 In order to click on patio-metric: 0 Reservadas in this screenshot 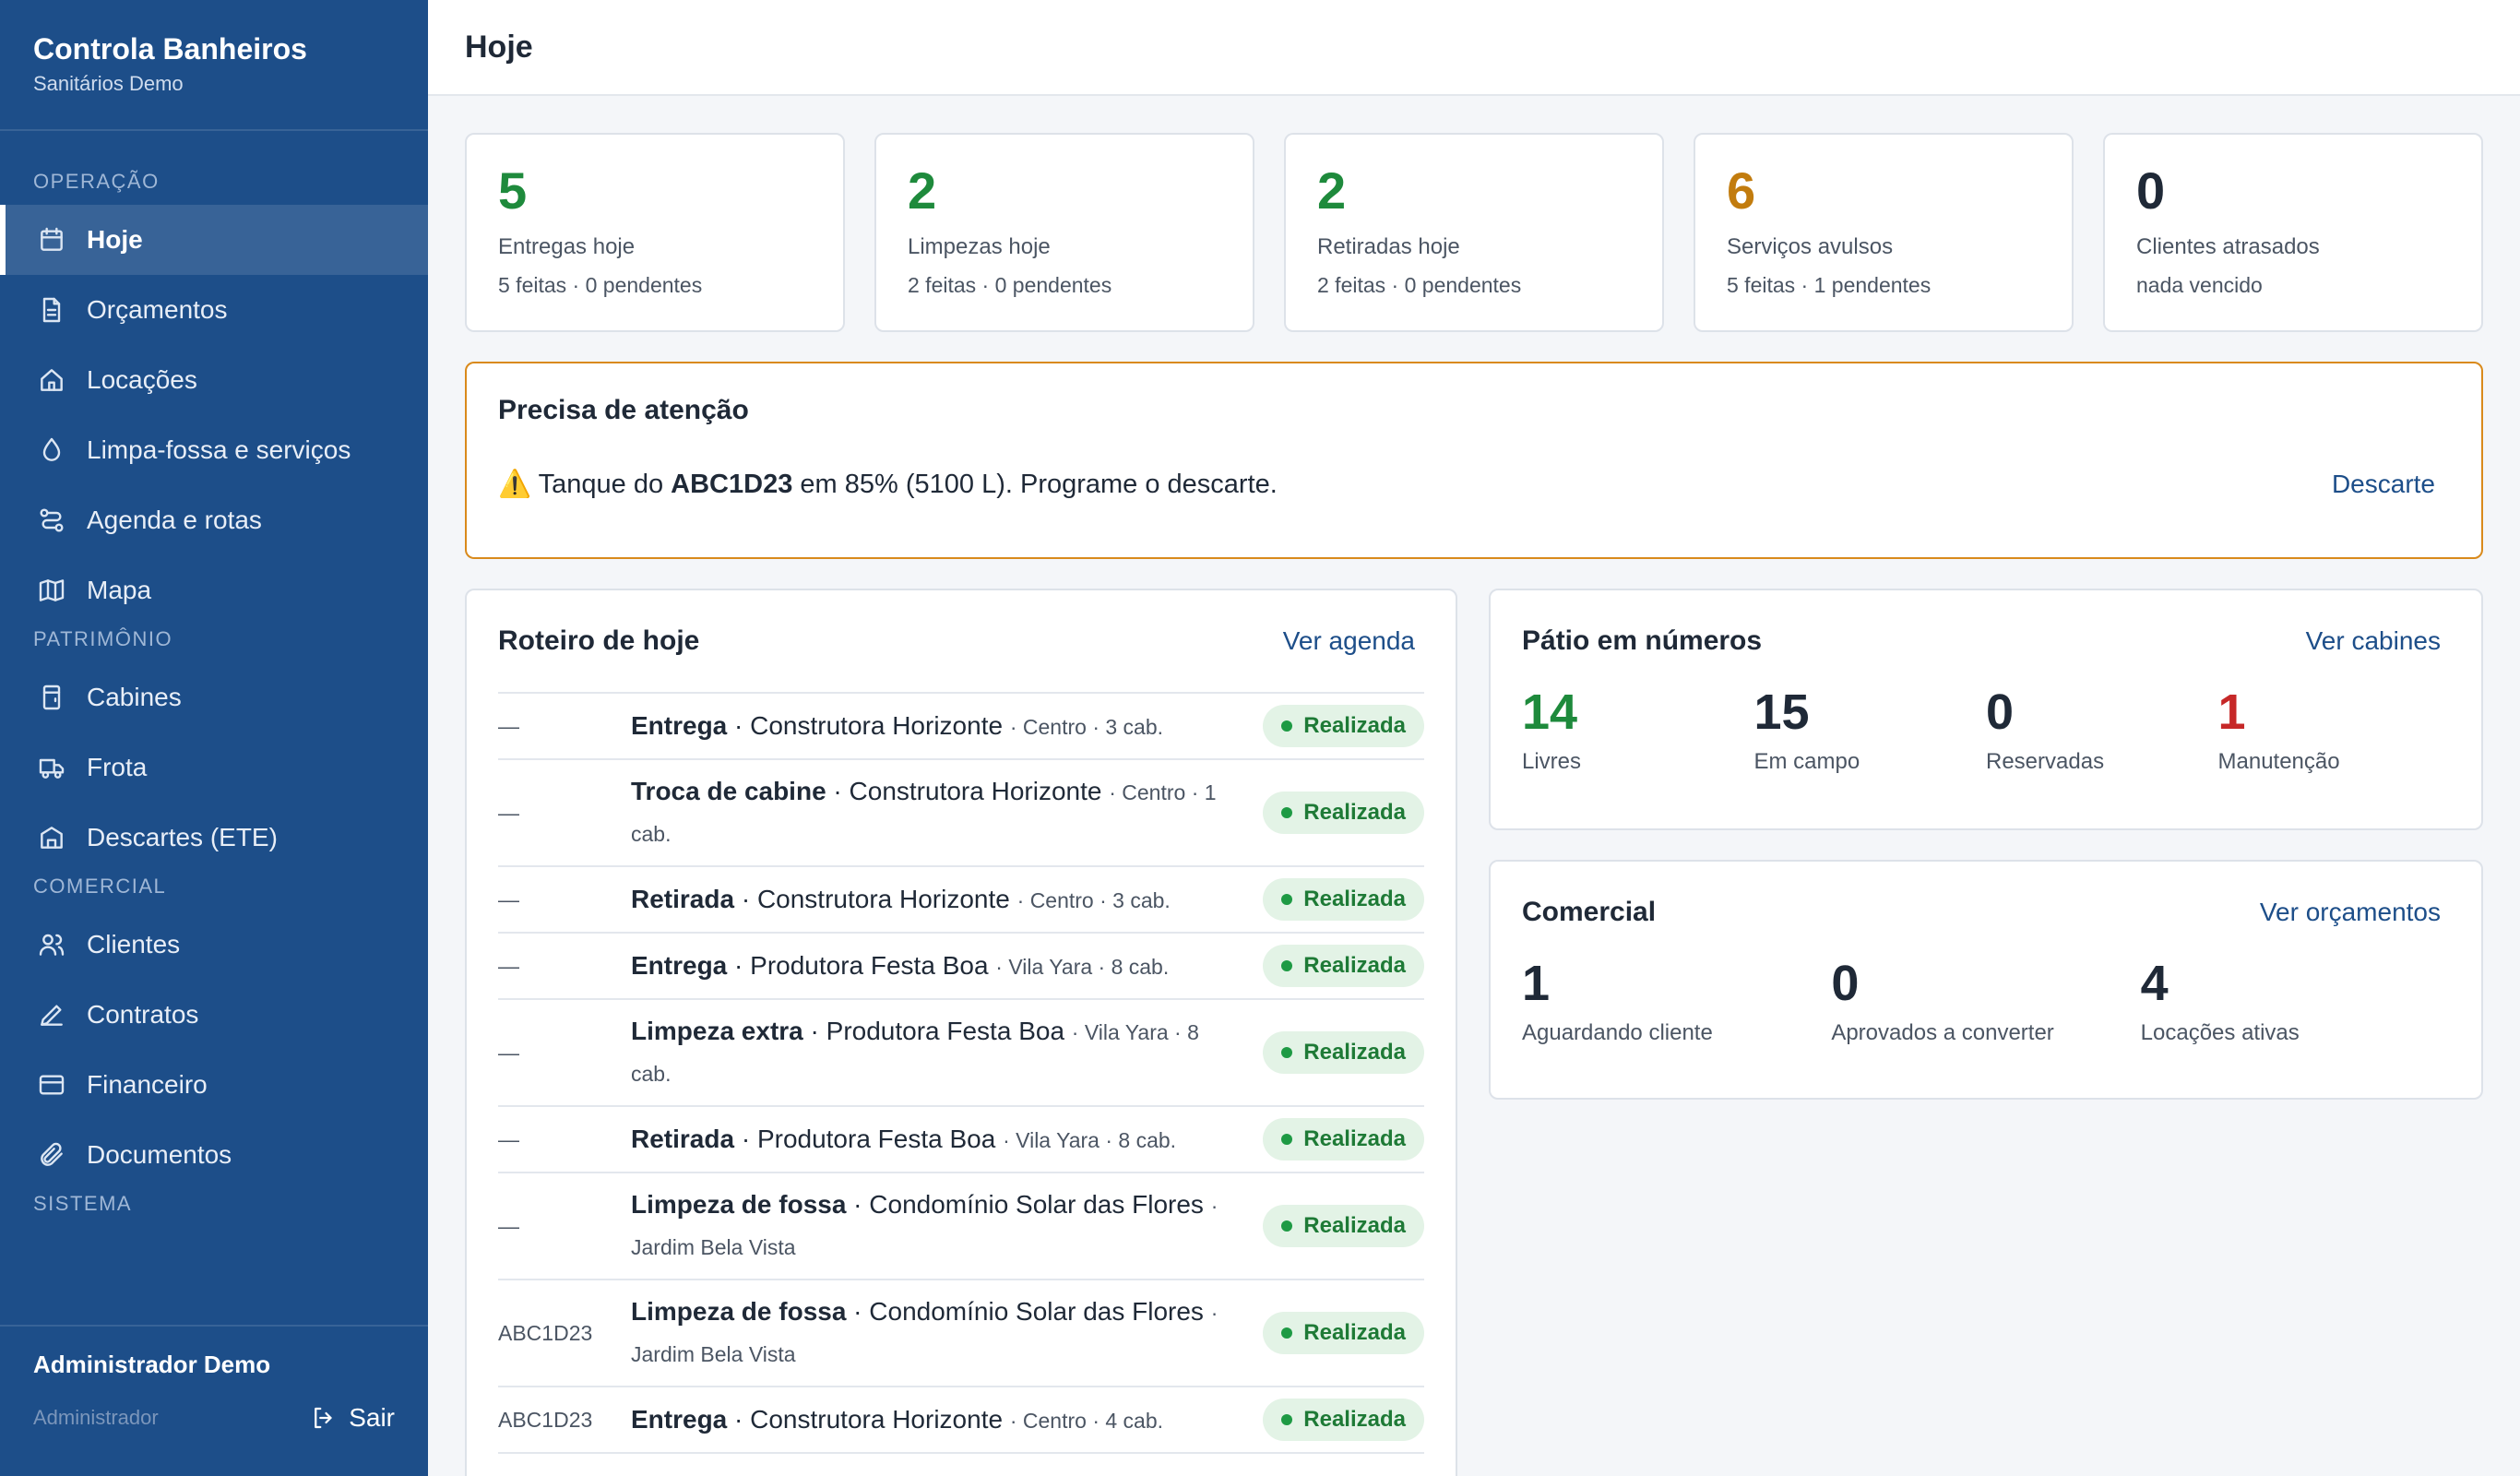, I will do `click(2102, 729)`.